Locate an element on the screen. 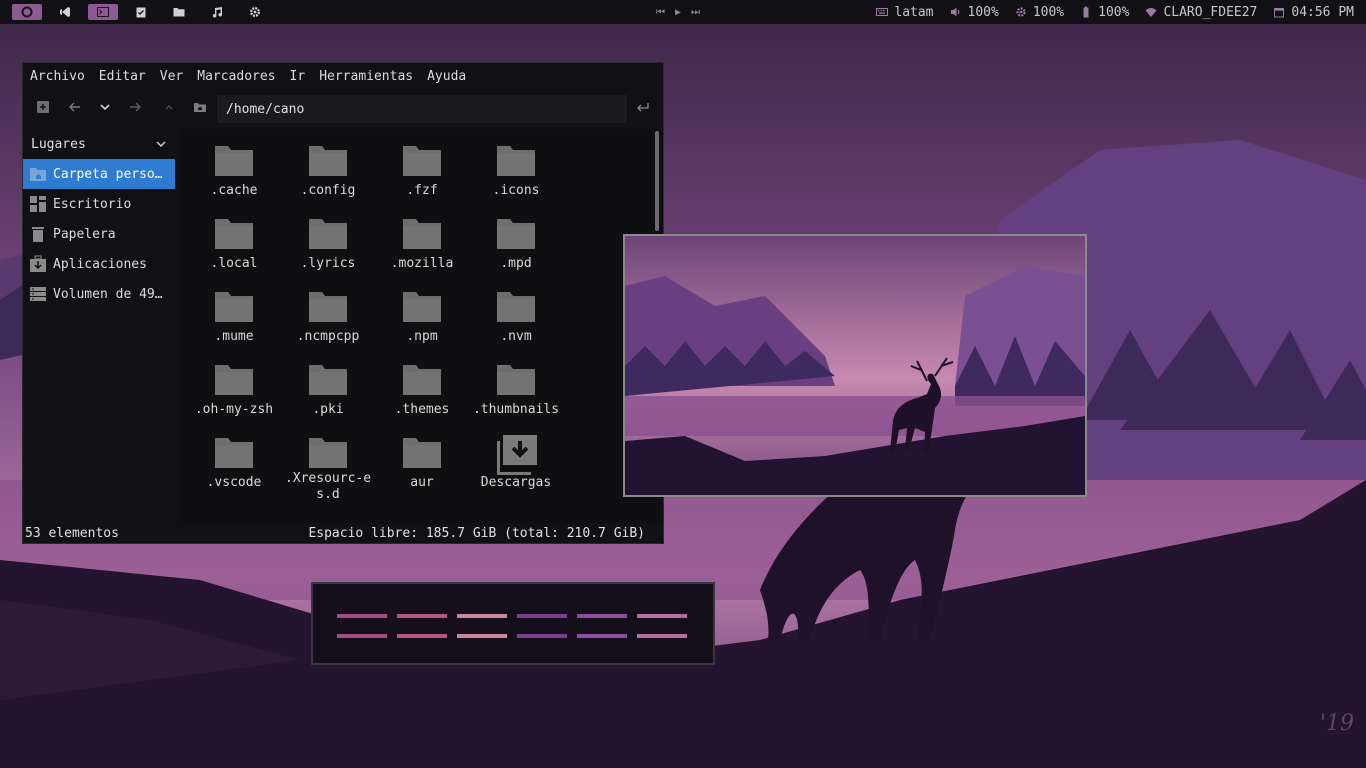 The width and height of the screenshot is (1366, 768). menu-editar: Editar is located at coordinates (122, 76).